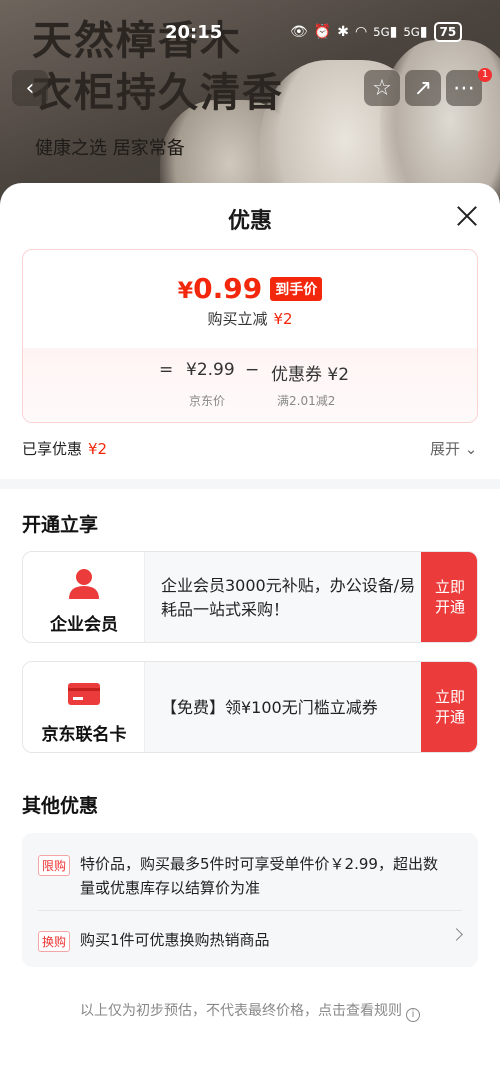 The height and width of the screenshot is (1085, 500). Describe the element at coordinates (175, 940) in the screenshot. I see `list-item-text: 购买1件可优惠换购热销商品` at that location.